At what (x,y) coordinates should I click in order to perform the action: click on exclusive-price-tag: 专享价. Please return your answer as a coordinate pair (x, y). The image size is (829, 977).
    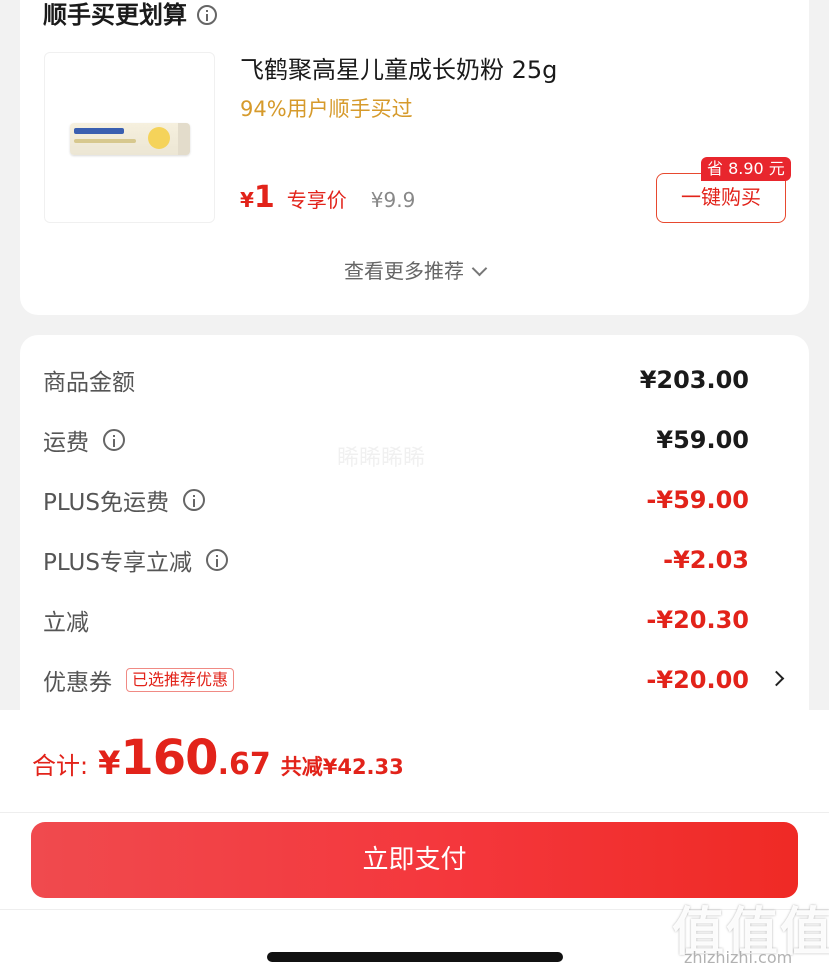
    Looking at the image, I should click on (316, 200).